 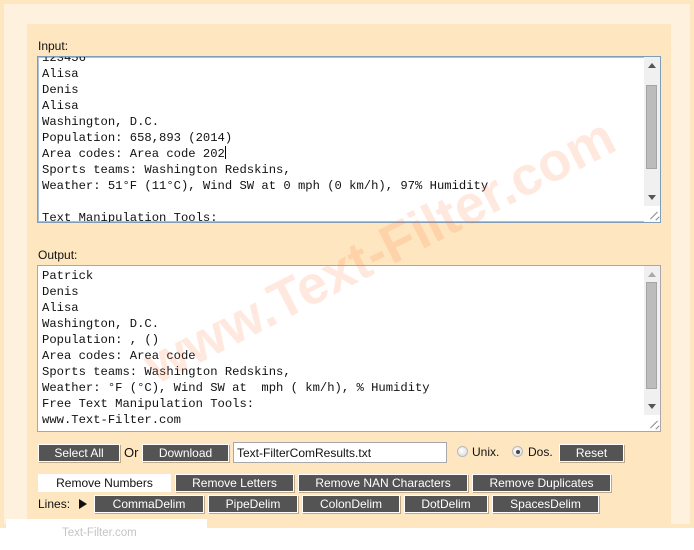 I want to click on input-scrollbar, so click(x=652, y=131).